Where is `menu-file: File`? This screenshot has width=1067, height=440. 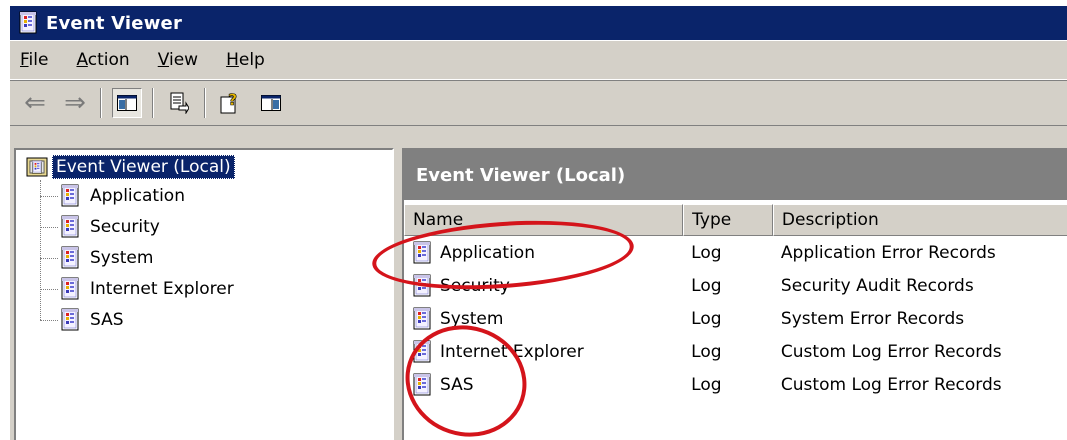 menu-file: File is located at coordinates (34, 60).